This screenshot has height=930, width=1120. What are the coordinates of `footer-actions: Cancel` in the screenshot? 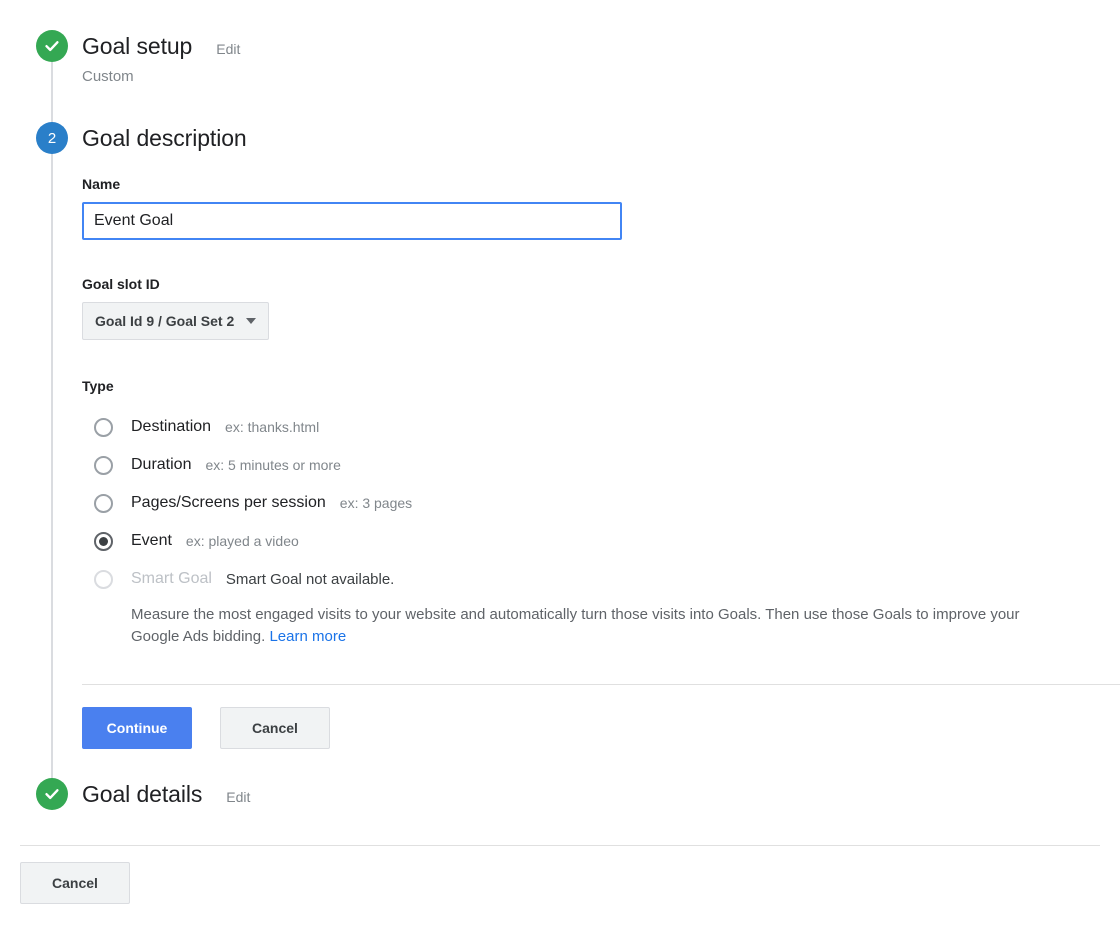 It's located at (75, 883).